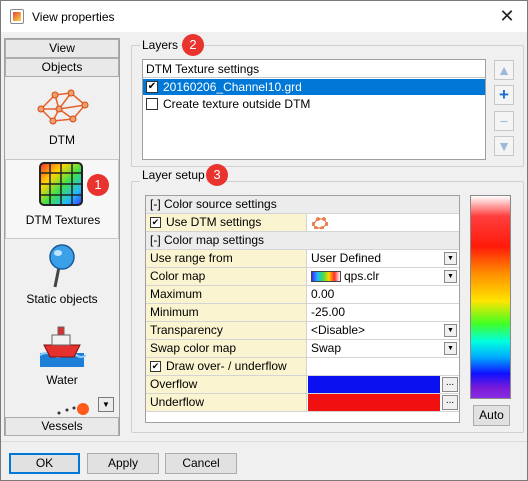  What do you see at coordinates (226, 258) in the screenshot?
I see `property-label: Use range from` at bounding box center [226, 258].